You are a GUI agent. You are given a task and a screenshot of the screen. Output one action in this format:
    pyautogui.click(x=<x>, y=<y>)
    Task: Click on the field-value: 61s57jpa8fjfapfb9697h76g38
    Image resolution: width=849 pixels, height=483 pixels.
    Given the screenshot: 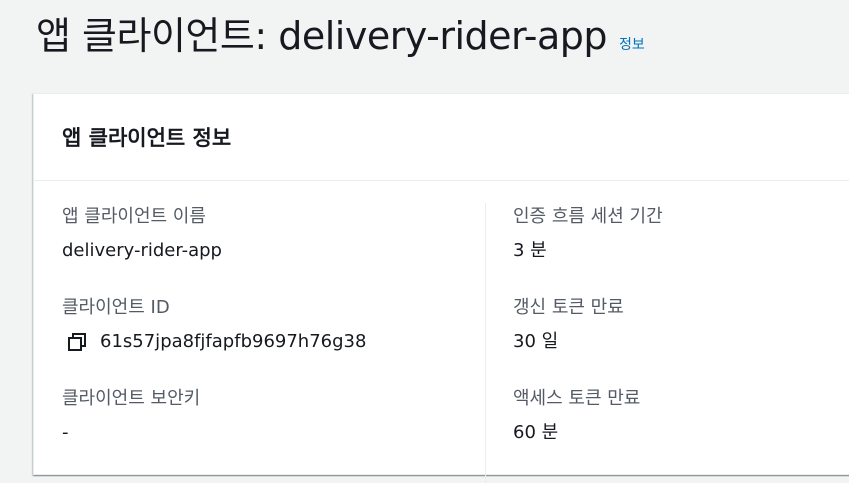 What is the action you would take?
    pyautogui.click(x=214, y=342)
    